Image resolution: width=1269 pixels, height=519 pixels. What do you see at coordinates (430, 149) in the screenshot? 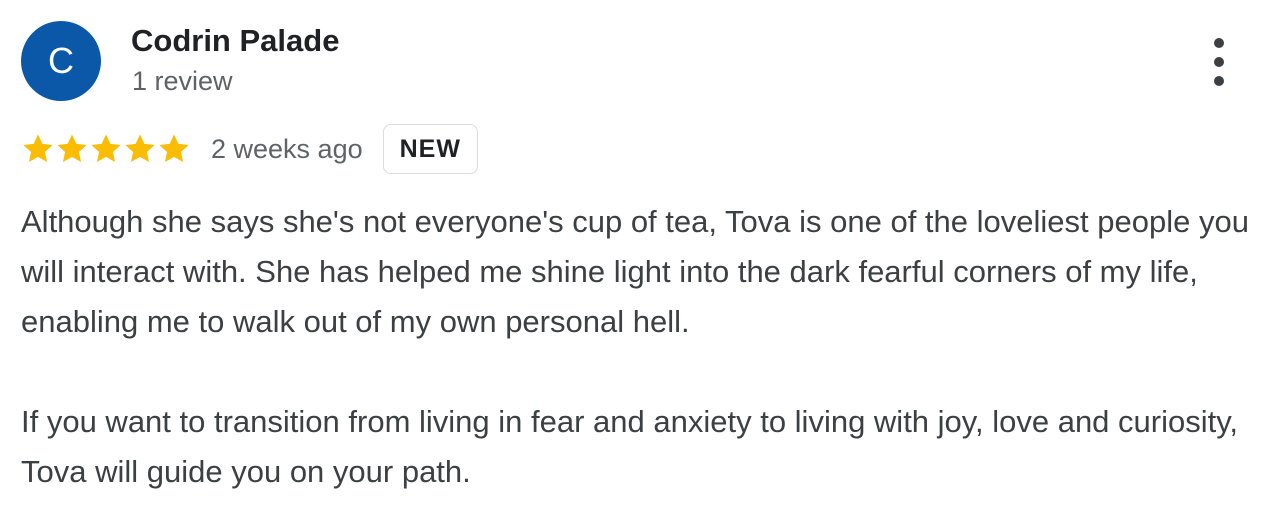
I see `new-badge: NEW` at bounding box center [430, 149].